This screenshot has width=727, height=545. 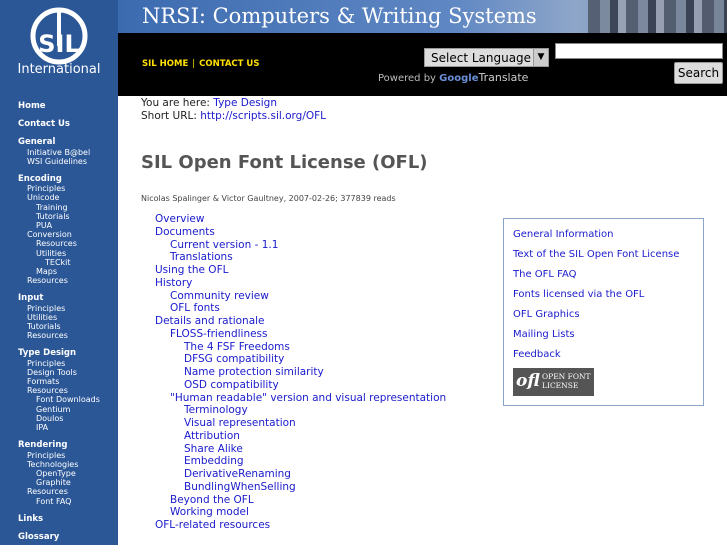 What do you see at coordinates (639, 51) in the screenshot?
I see `search-input` at bounding box center [639, 51].